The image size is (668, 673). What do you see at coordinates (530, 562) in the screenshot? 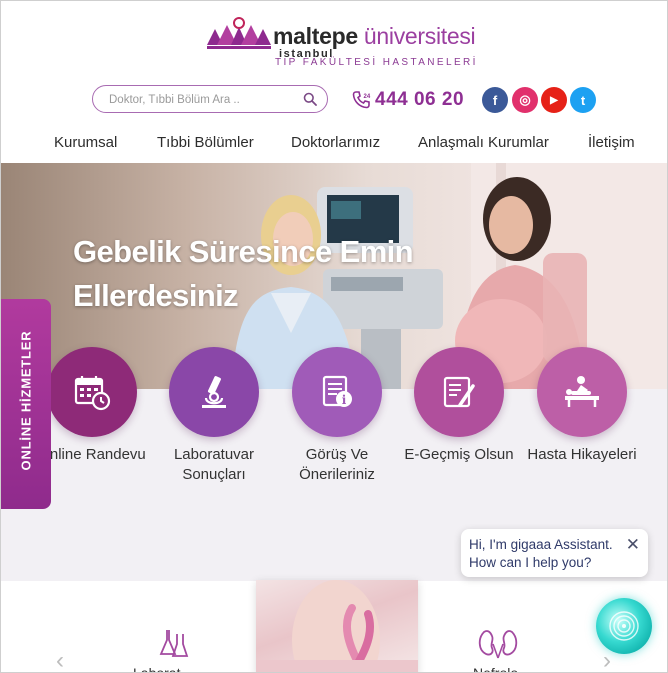
I see `chat-greeting-line2: How can I help you?` at bounding box center [530, 562].